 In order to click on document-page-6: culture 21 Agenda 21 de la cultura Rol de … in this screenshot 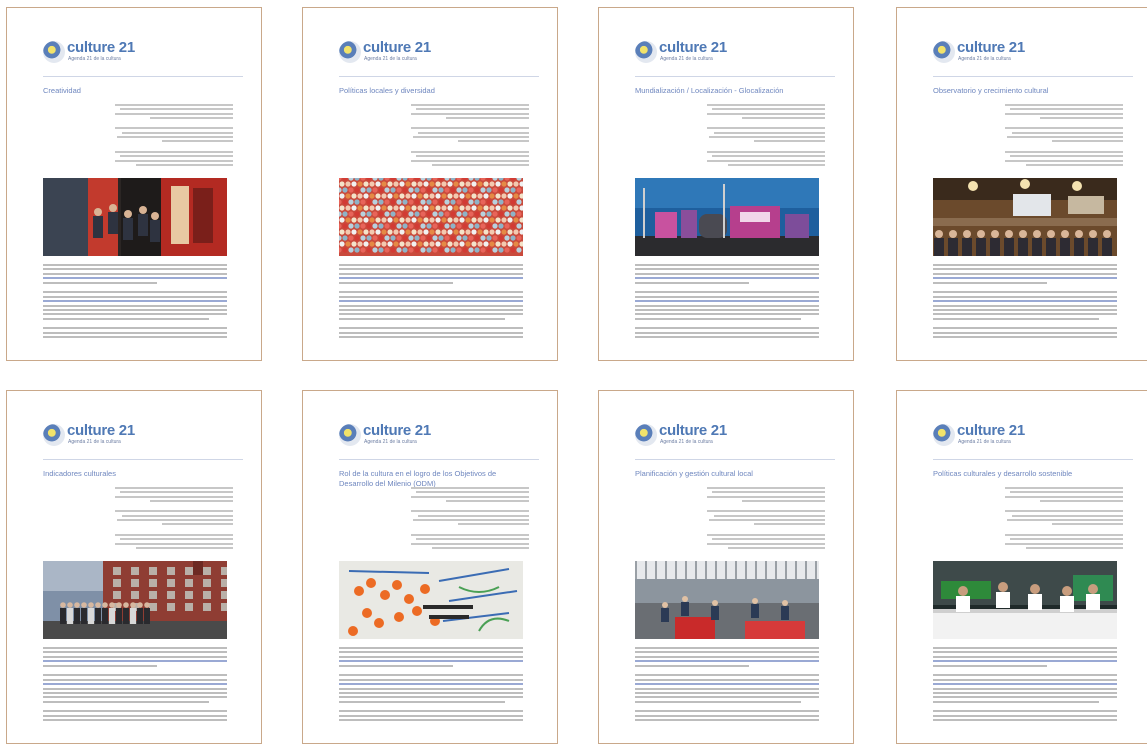, I will do `click(430, 567)`.